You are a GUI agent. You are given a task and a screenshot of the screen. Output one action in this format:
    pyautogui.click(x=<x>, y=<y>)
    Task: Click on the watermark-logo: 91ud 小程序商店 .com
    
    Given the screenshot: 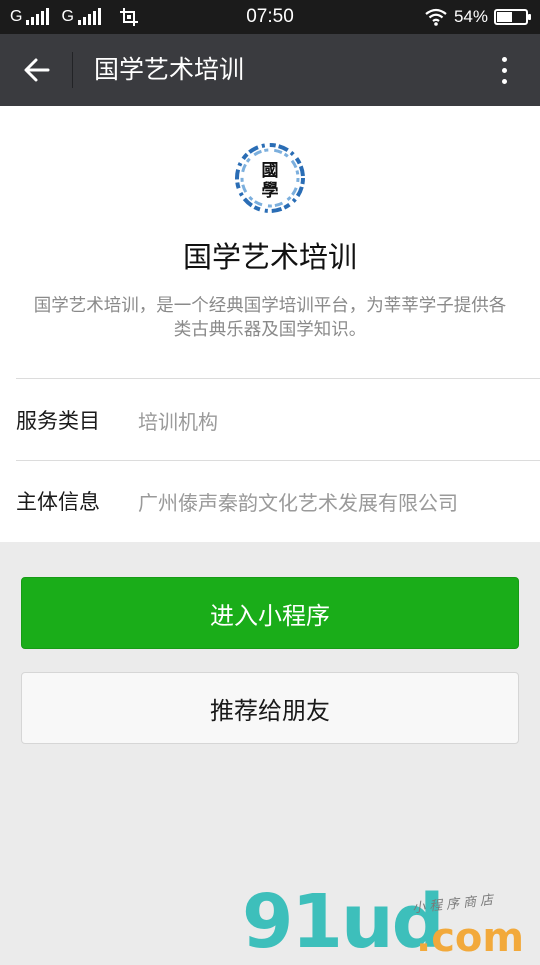 What is the action you would take?
    pyautogui.click(x=388, y=922)
    